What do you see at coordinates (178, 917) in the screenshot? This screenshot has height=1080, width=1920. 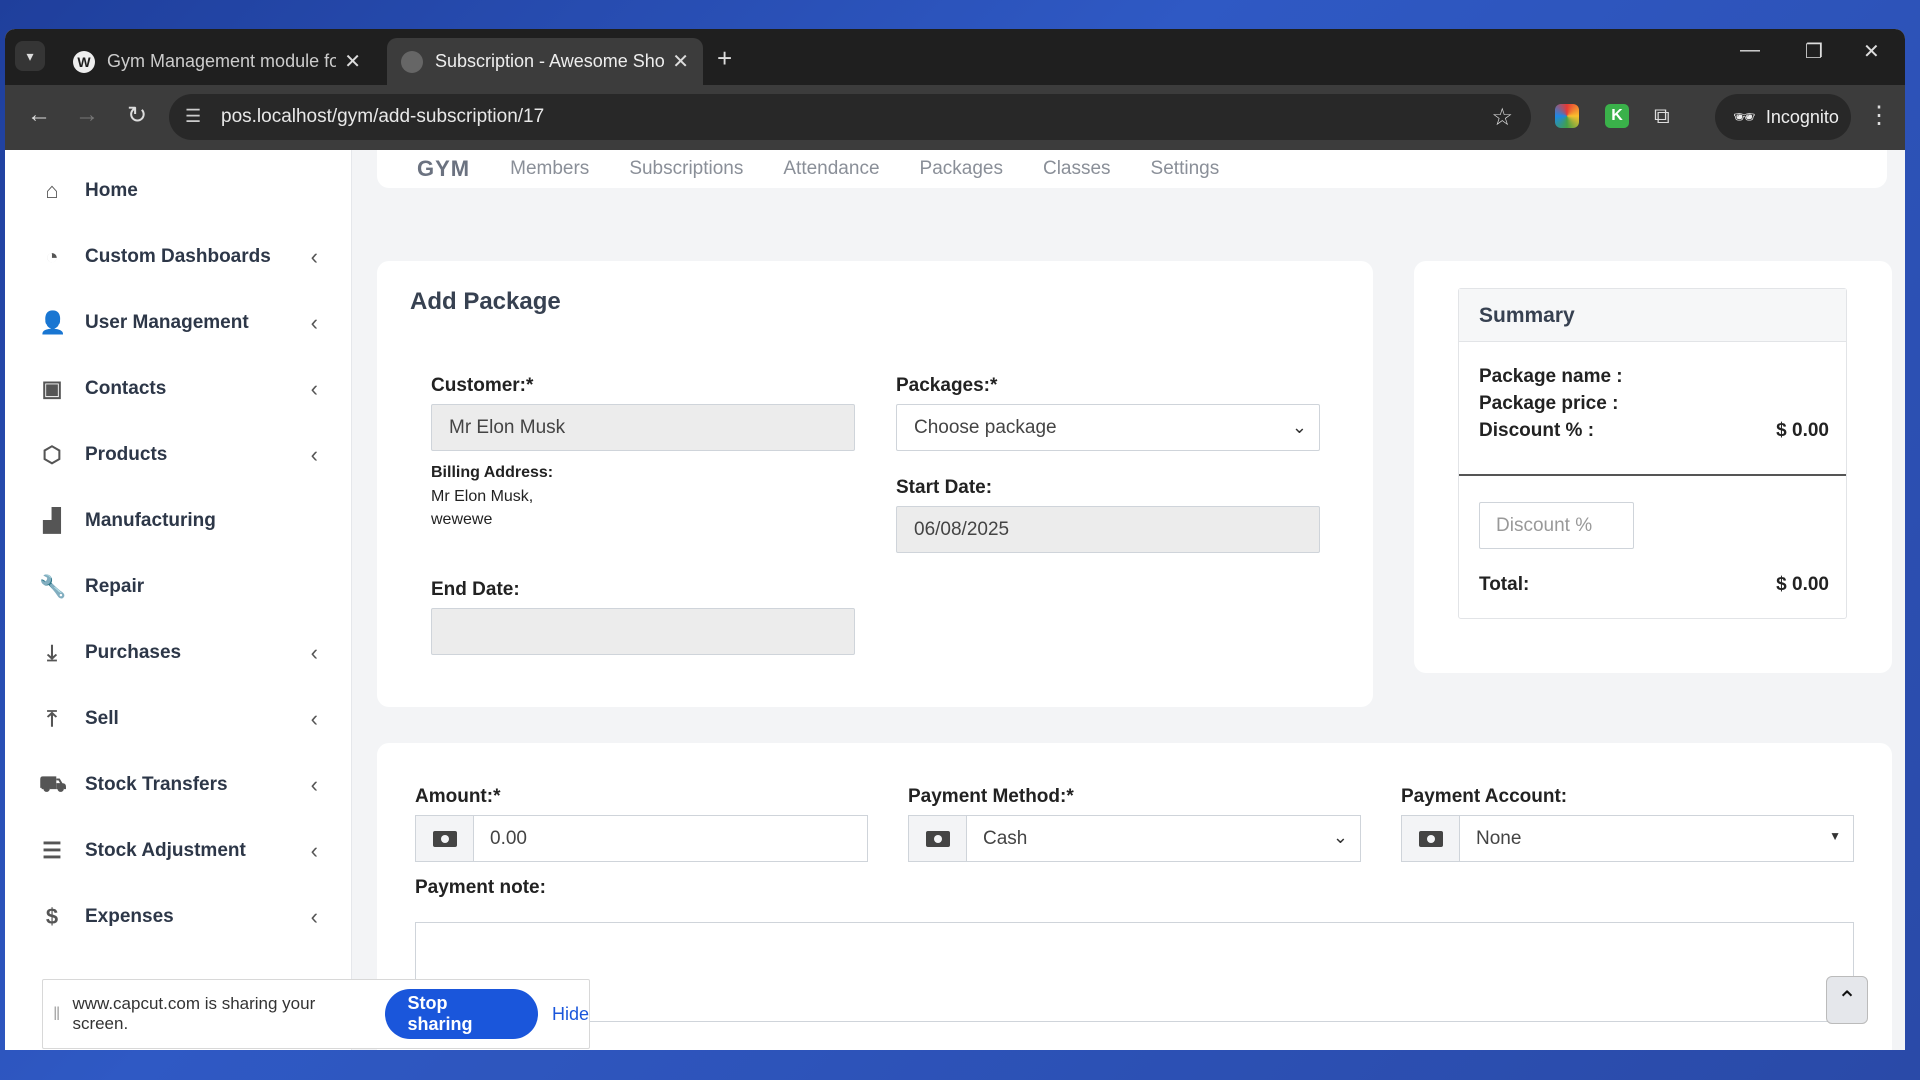 I see `sidebar-item-expenses: $ Expenses ‹` at bounding box center [178, 917].